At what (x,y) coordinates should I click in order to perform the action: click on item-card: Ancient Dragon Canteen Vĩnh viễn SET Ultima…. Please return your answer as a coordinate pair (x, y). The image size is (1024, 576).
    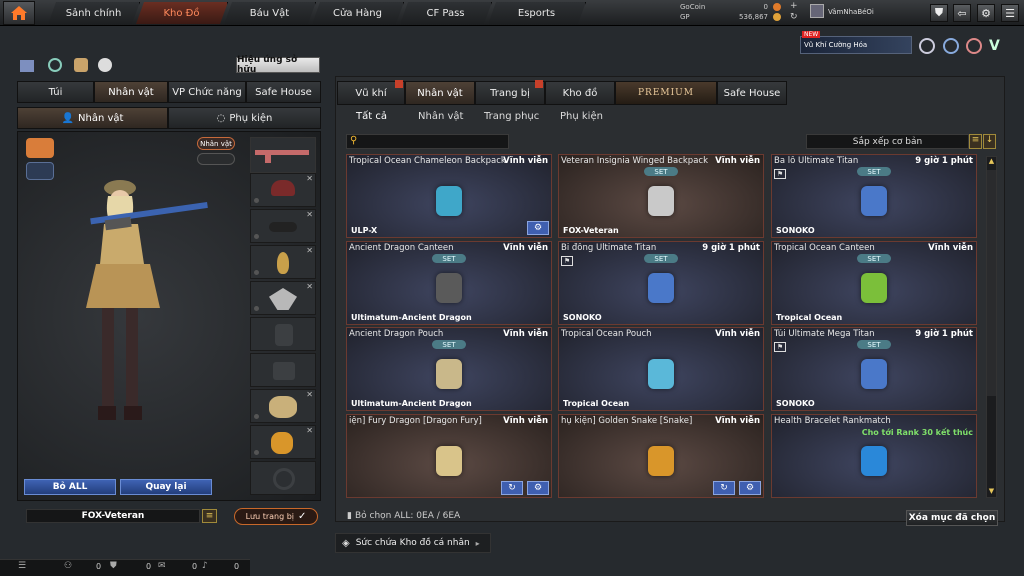
    Looking at the image, I should click on (449, 283).